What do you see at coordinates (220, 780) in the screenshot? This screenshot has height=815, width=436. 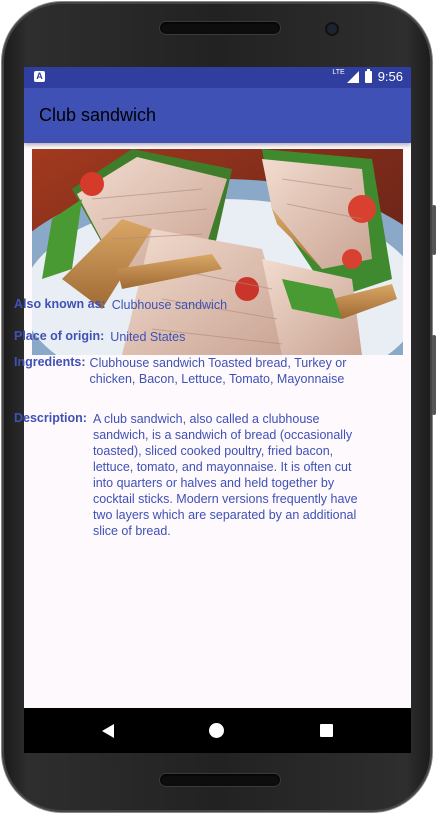 I see `bottom-speaker` at bounding box center [220, 780].